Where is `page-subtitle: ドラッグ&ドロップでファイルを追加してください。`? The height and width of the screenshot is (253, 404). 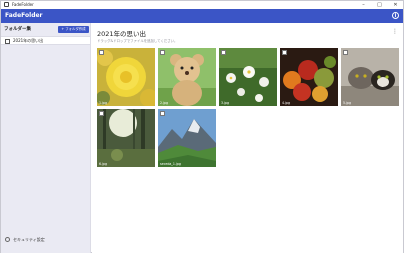
page-subtitle: ドラッグ&ドロップでファイルを追加してください。 is located at coordinates (137, 41).